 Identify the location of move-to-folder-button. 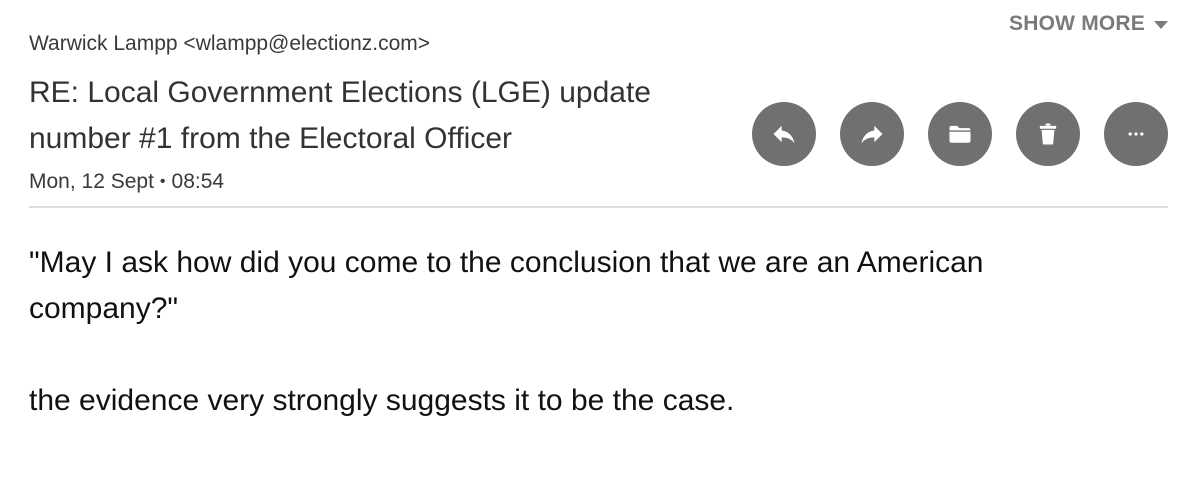
(960, 134).